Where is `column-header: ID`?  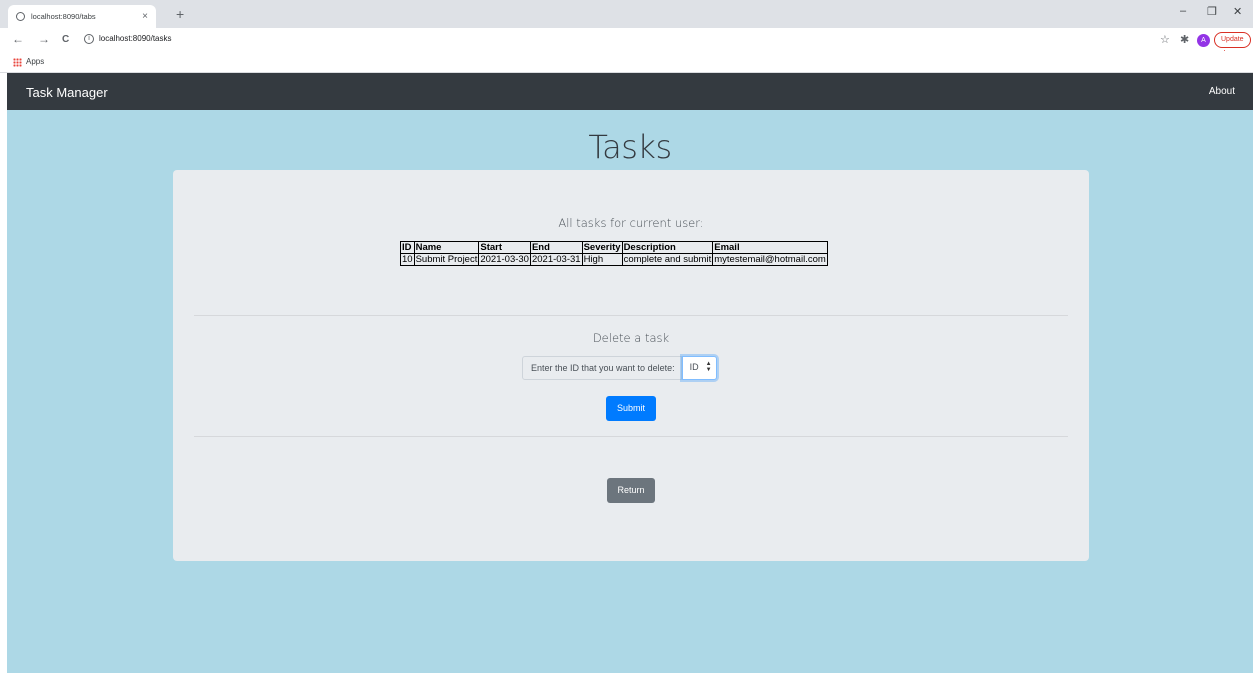
column-header: ID is located at coordinates (407, 247).